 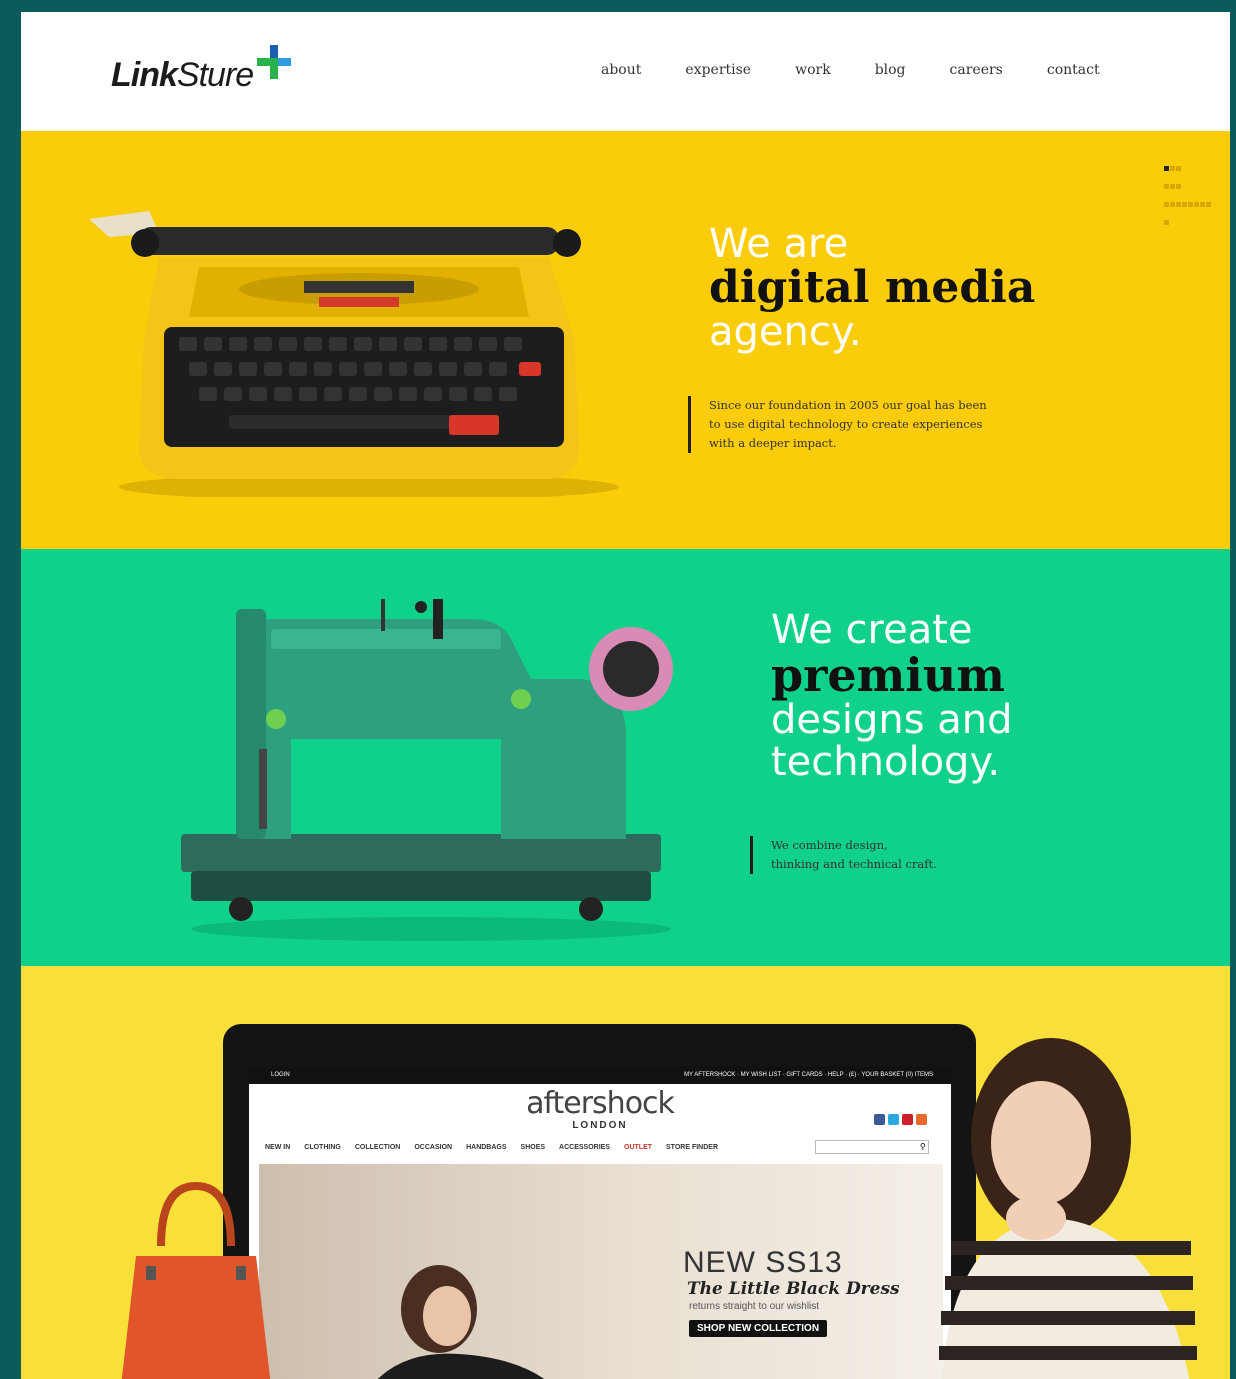 What do you see at coordinates (486, 1147) in the screenshot?
I see `mockup-subnav-item: HANDBAGS` at bounding box center [486, 1147].